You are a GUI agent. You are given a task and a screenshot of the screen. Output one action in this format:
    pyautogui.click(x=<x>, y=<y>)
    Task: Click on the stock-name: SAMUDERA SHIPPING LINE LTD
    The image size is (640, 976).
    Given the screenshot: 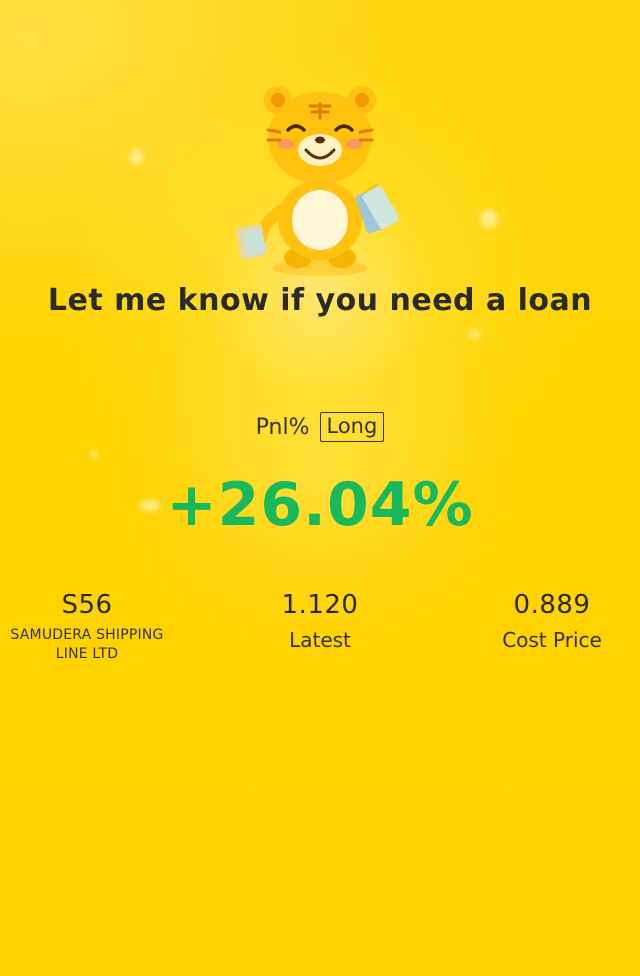 What is the action you would take?
    pyautogui.click(x=87, y=644)
    